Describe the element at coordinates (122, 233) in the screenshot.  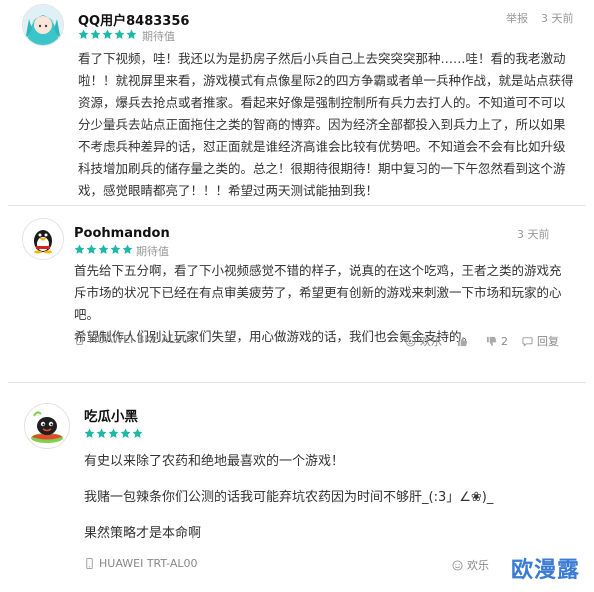
I see `username: Poohmandon` at that location.